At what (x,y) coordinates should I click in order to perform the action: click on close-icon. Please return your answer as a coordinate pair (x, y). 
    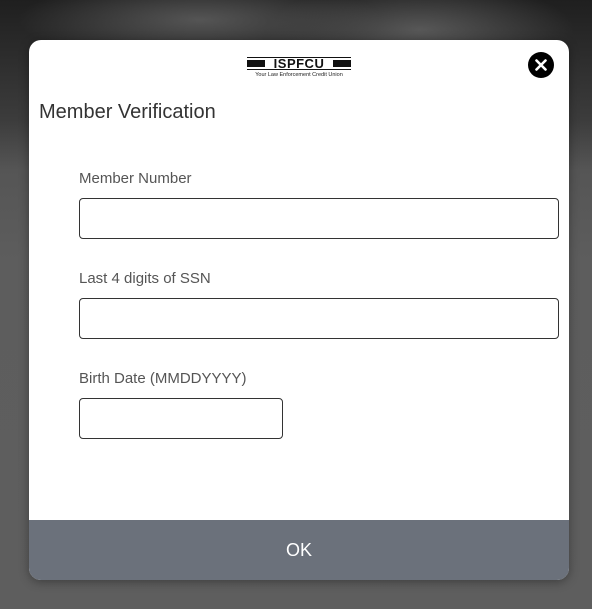
    Looking at the image, I should click on (541, 65).